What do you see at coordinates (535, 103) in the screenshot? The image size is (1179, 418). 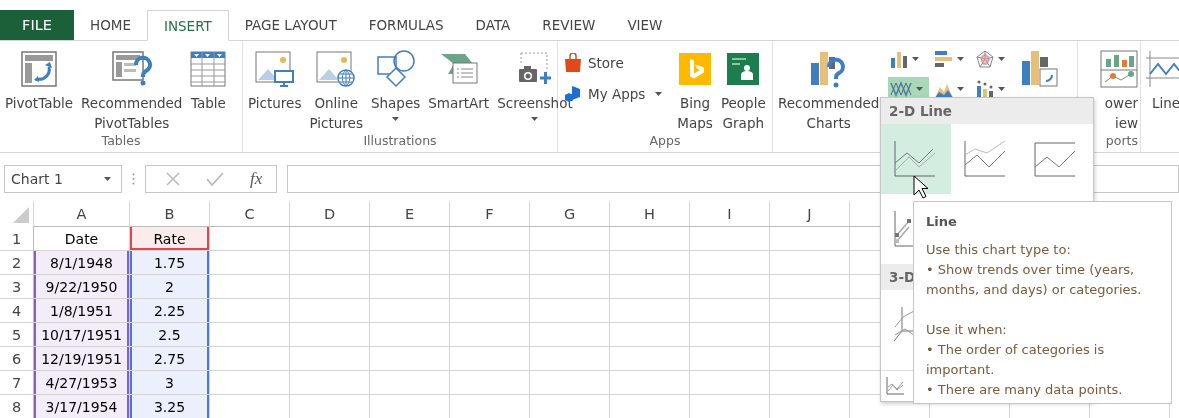 I see `button-label: Screenshot` at bounding box center [535, 103].